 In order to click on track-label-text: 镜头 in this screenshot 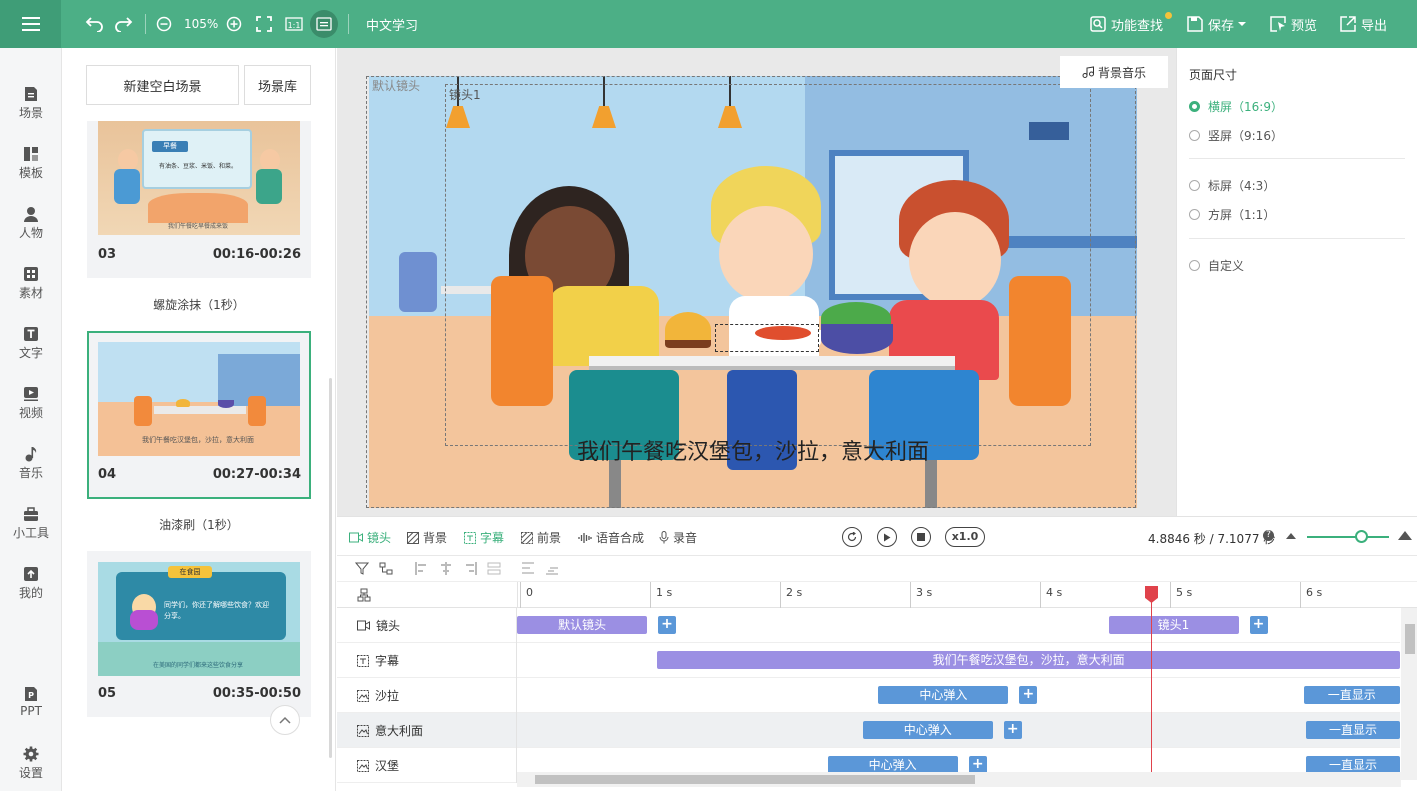, I will do `click(388, 626)`.